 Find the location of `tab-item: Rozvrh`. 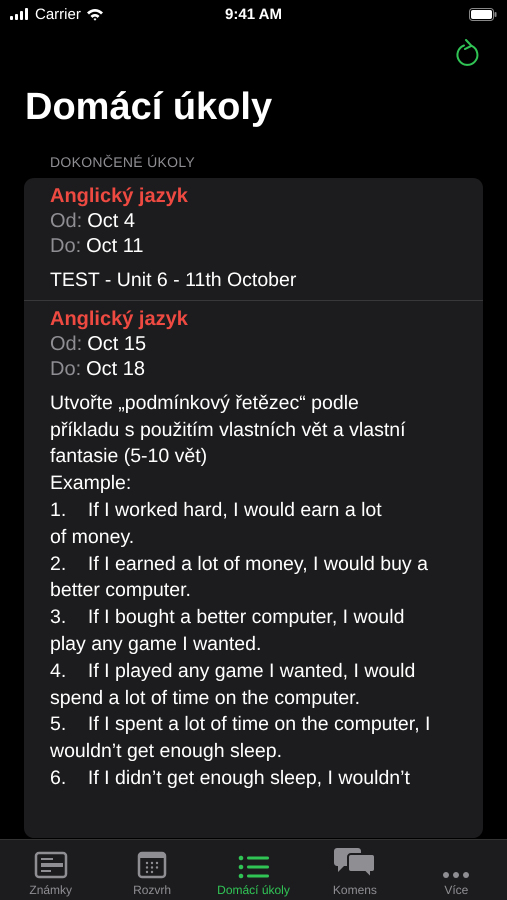

tab-item: Rozvrh is located at coordinates (152, 870).